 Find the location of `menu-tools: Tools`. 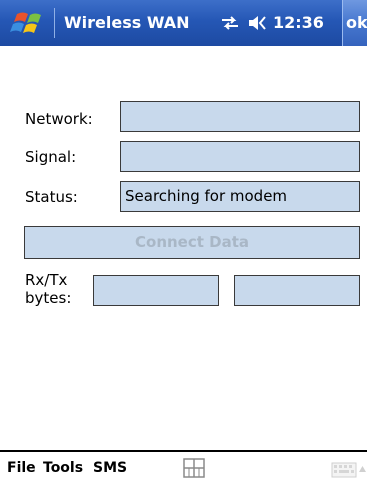

menu-tools: Tools is located at coordinates (63, 468).